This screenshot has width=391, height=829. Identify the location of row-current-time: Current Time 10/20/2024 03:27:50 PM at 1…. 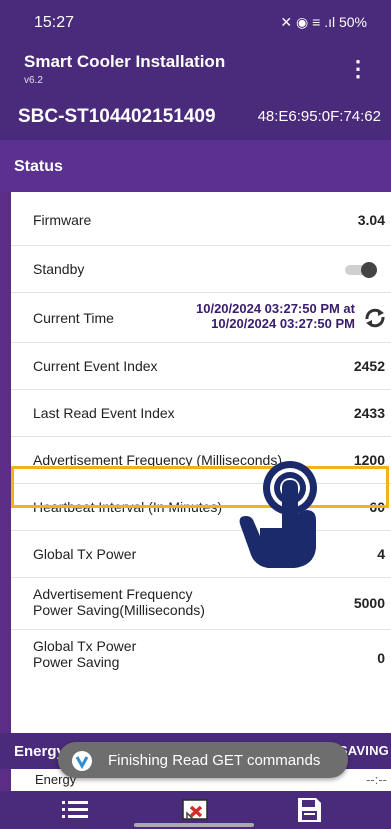
(201, 318).